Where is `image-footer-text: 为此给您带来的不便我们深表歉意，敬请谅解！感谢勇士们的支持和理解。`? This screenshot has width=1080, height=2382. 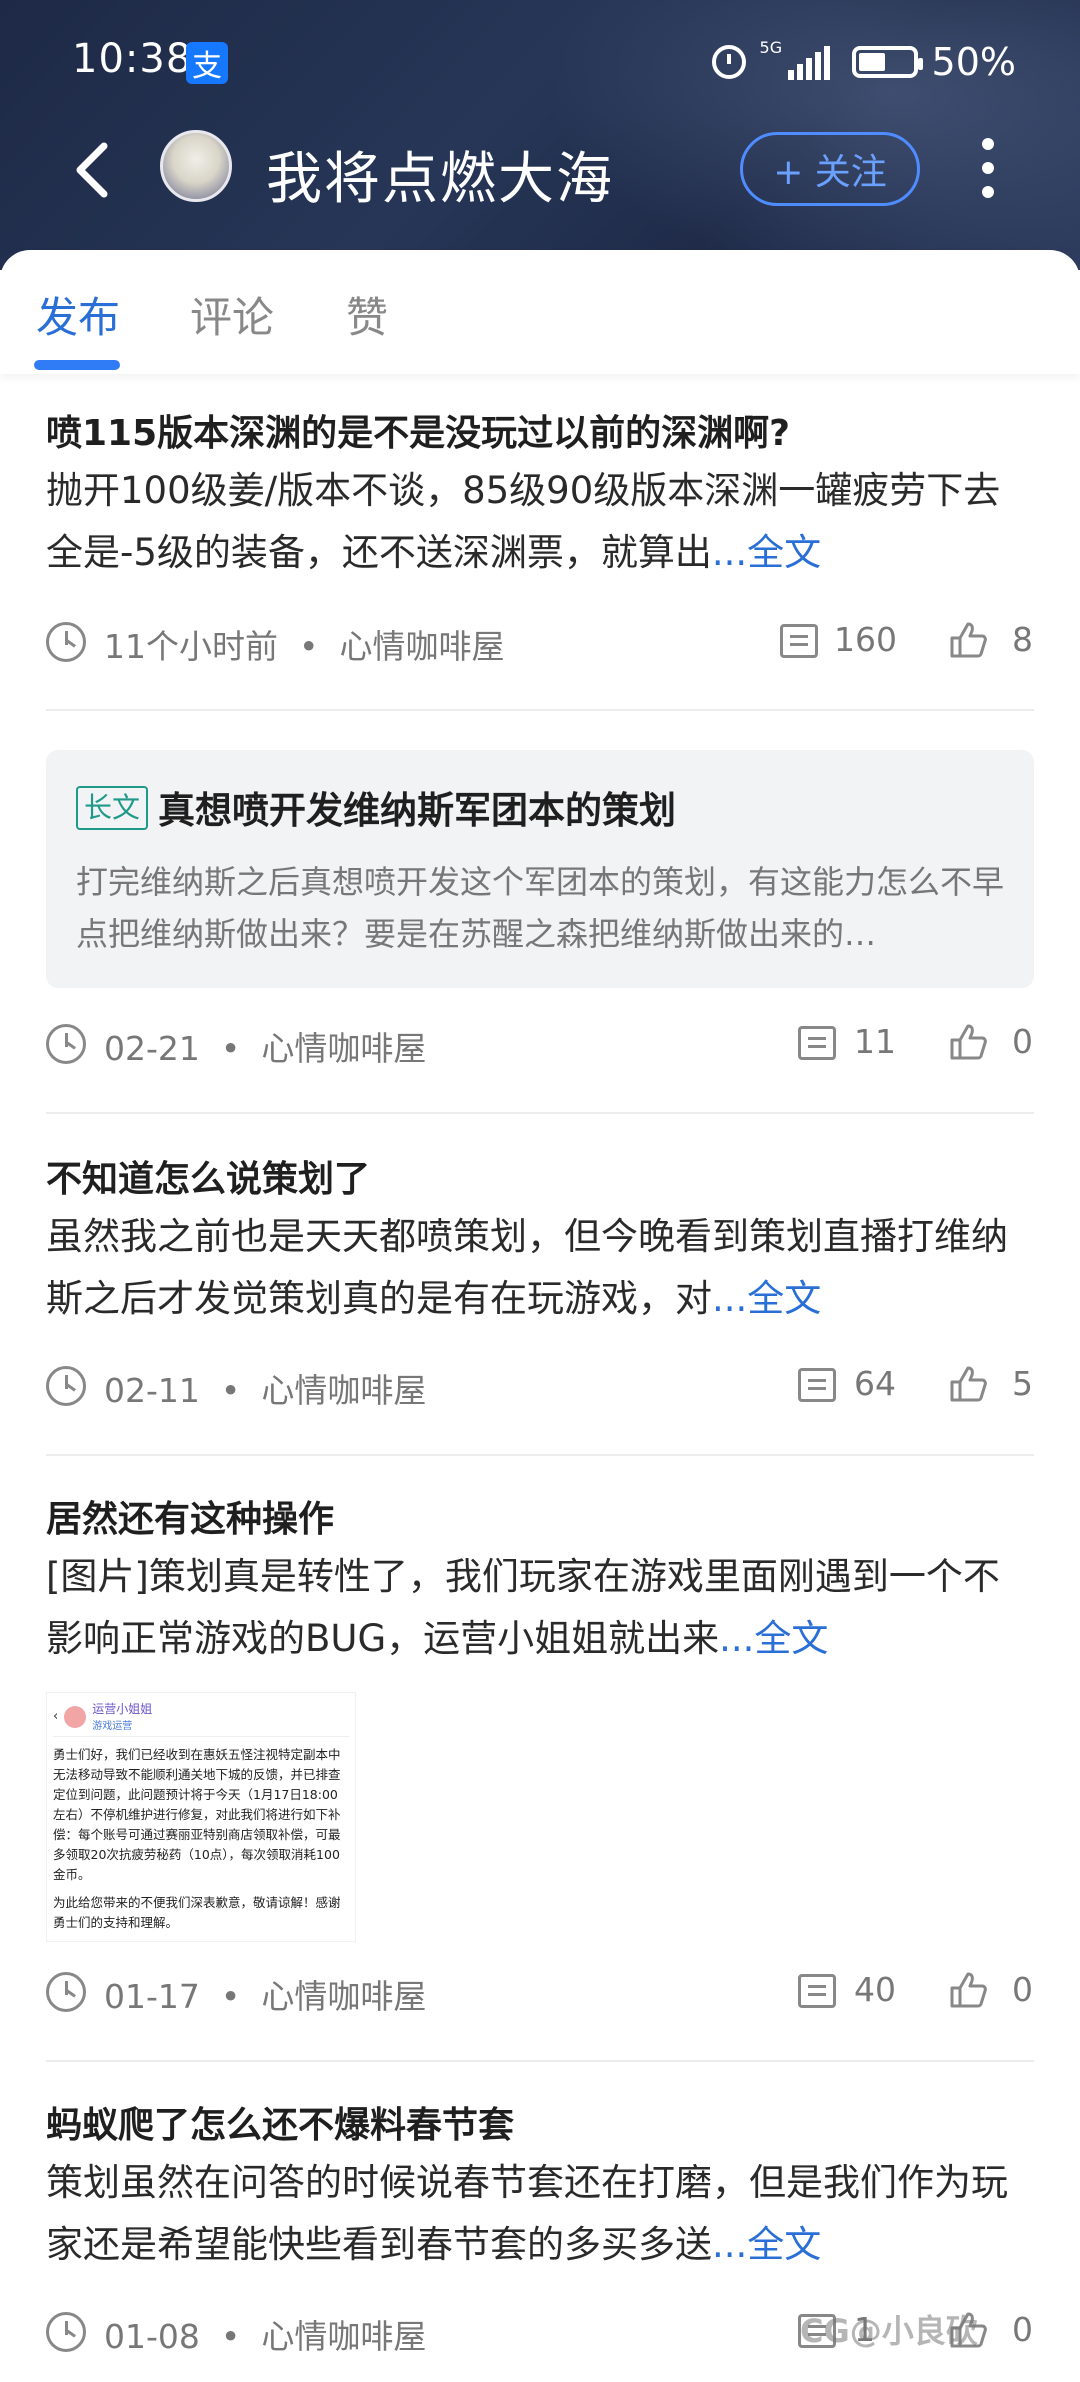 image-footer-text: 为此给您带来的不便我们深表歉意，敬请谅解！感谢勇士们的支持和理解。 is located at coordinates (197, 1912).